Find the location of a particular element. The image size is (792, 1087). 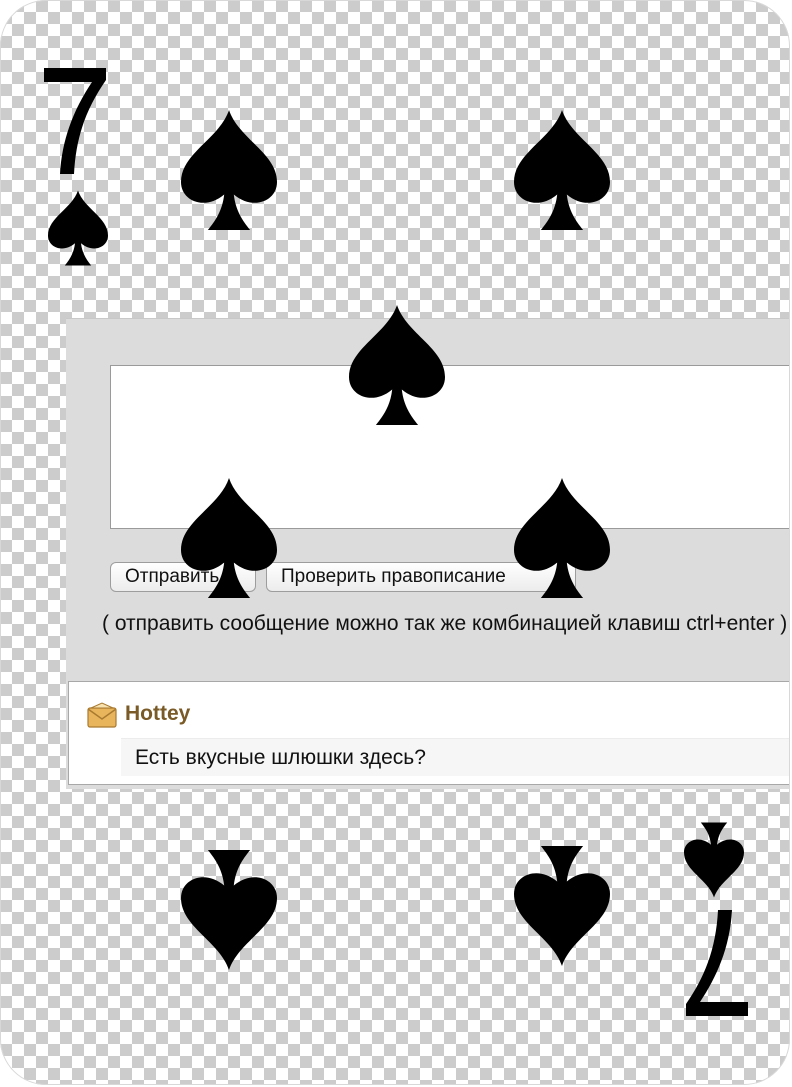

message-author: Hottey is located at coordinates (157, 714).